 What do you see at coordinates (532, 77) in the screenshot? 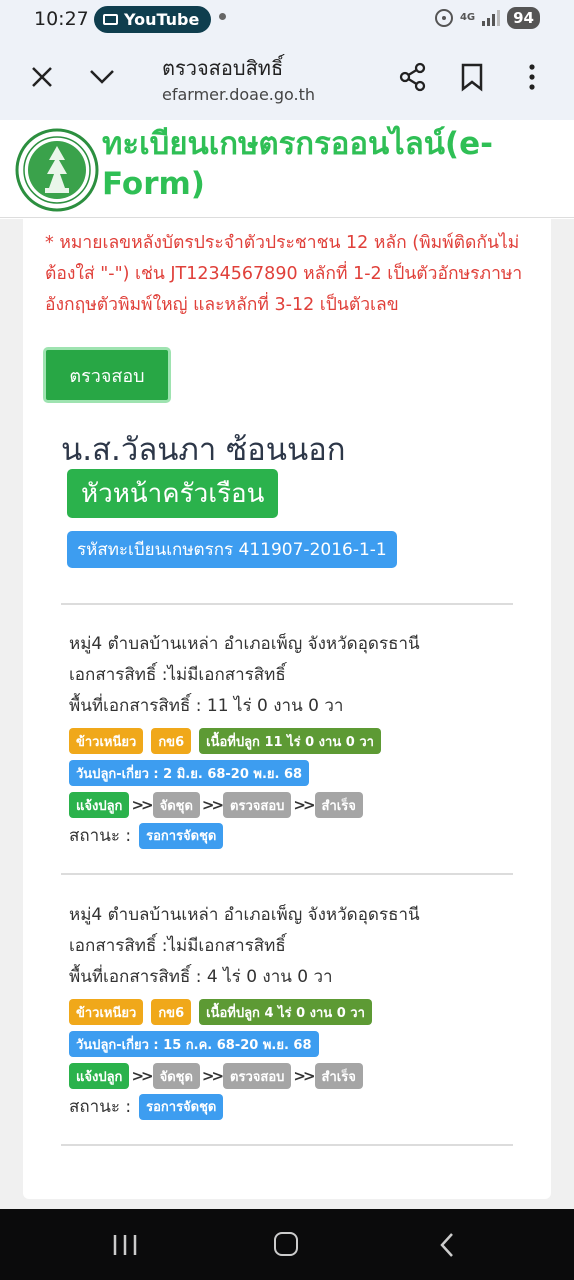
I see `more-options-icon` at bounding box center [532, 77].